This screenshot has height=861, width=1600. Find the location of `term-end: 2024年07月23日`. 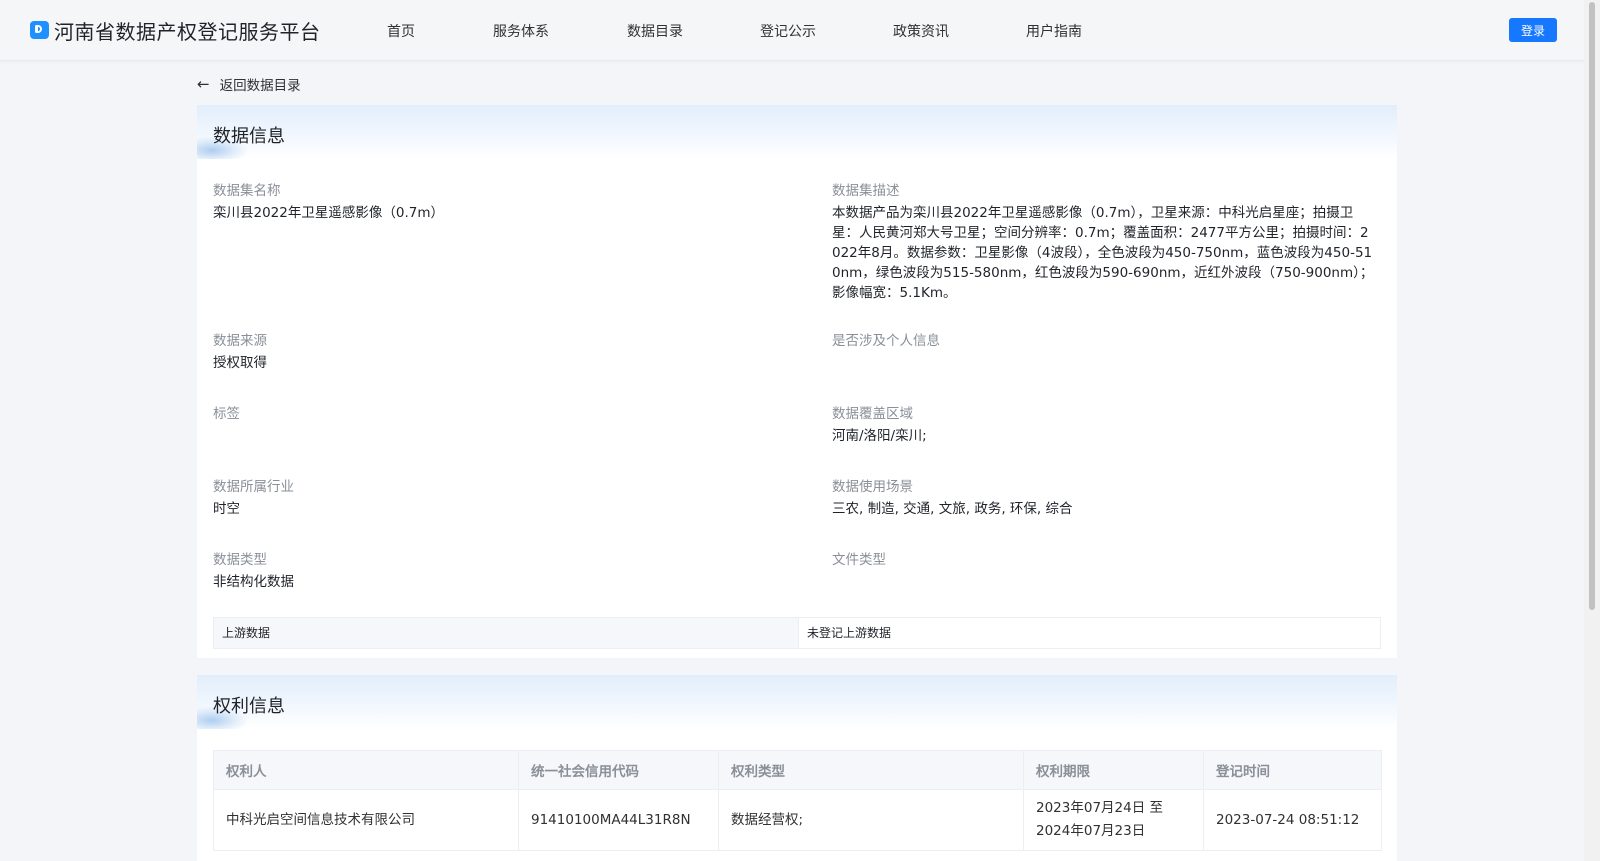

term-end: 2024年07月23日 is located at coordinates (1091, 831).